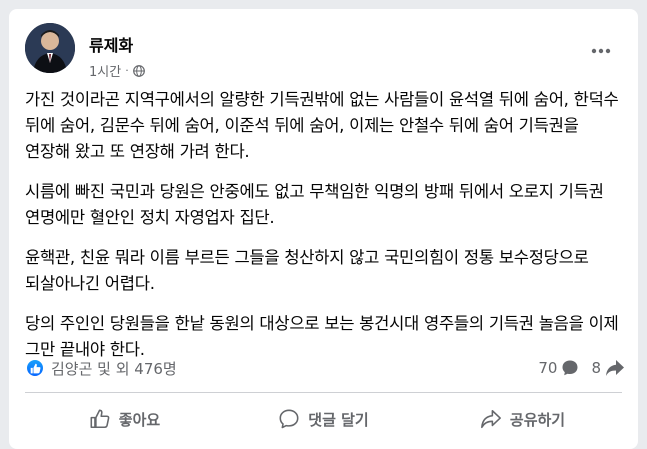  I want to click on reactions-text: 김양곤 및 외 476명, so click(114, 368).